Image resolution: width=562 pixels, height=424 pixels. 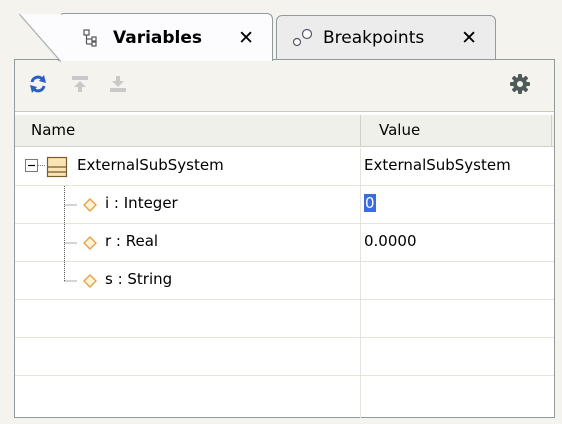 I want to click on tab-variables: Variables ✕, so click(x=146, y=37).